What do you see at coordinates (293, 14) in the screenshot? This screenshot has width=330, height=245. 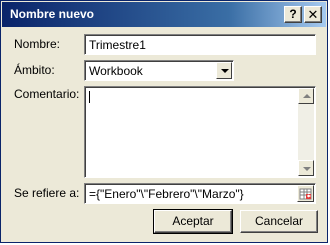 I see `help-button: ?` at bounding box center [293, 14].